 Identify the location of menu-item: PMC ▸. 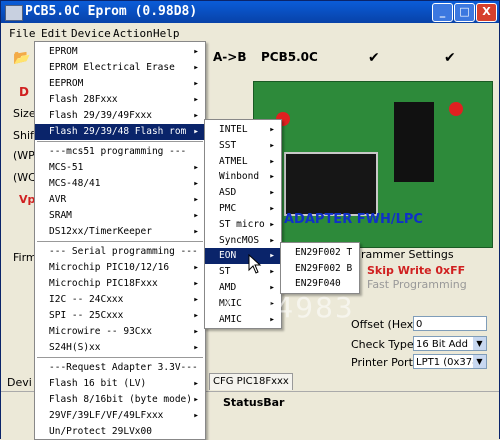
(243, 209).